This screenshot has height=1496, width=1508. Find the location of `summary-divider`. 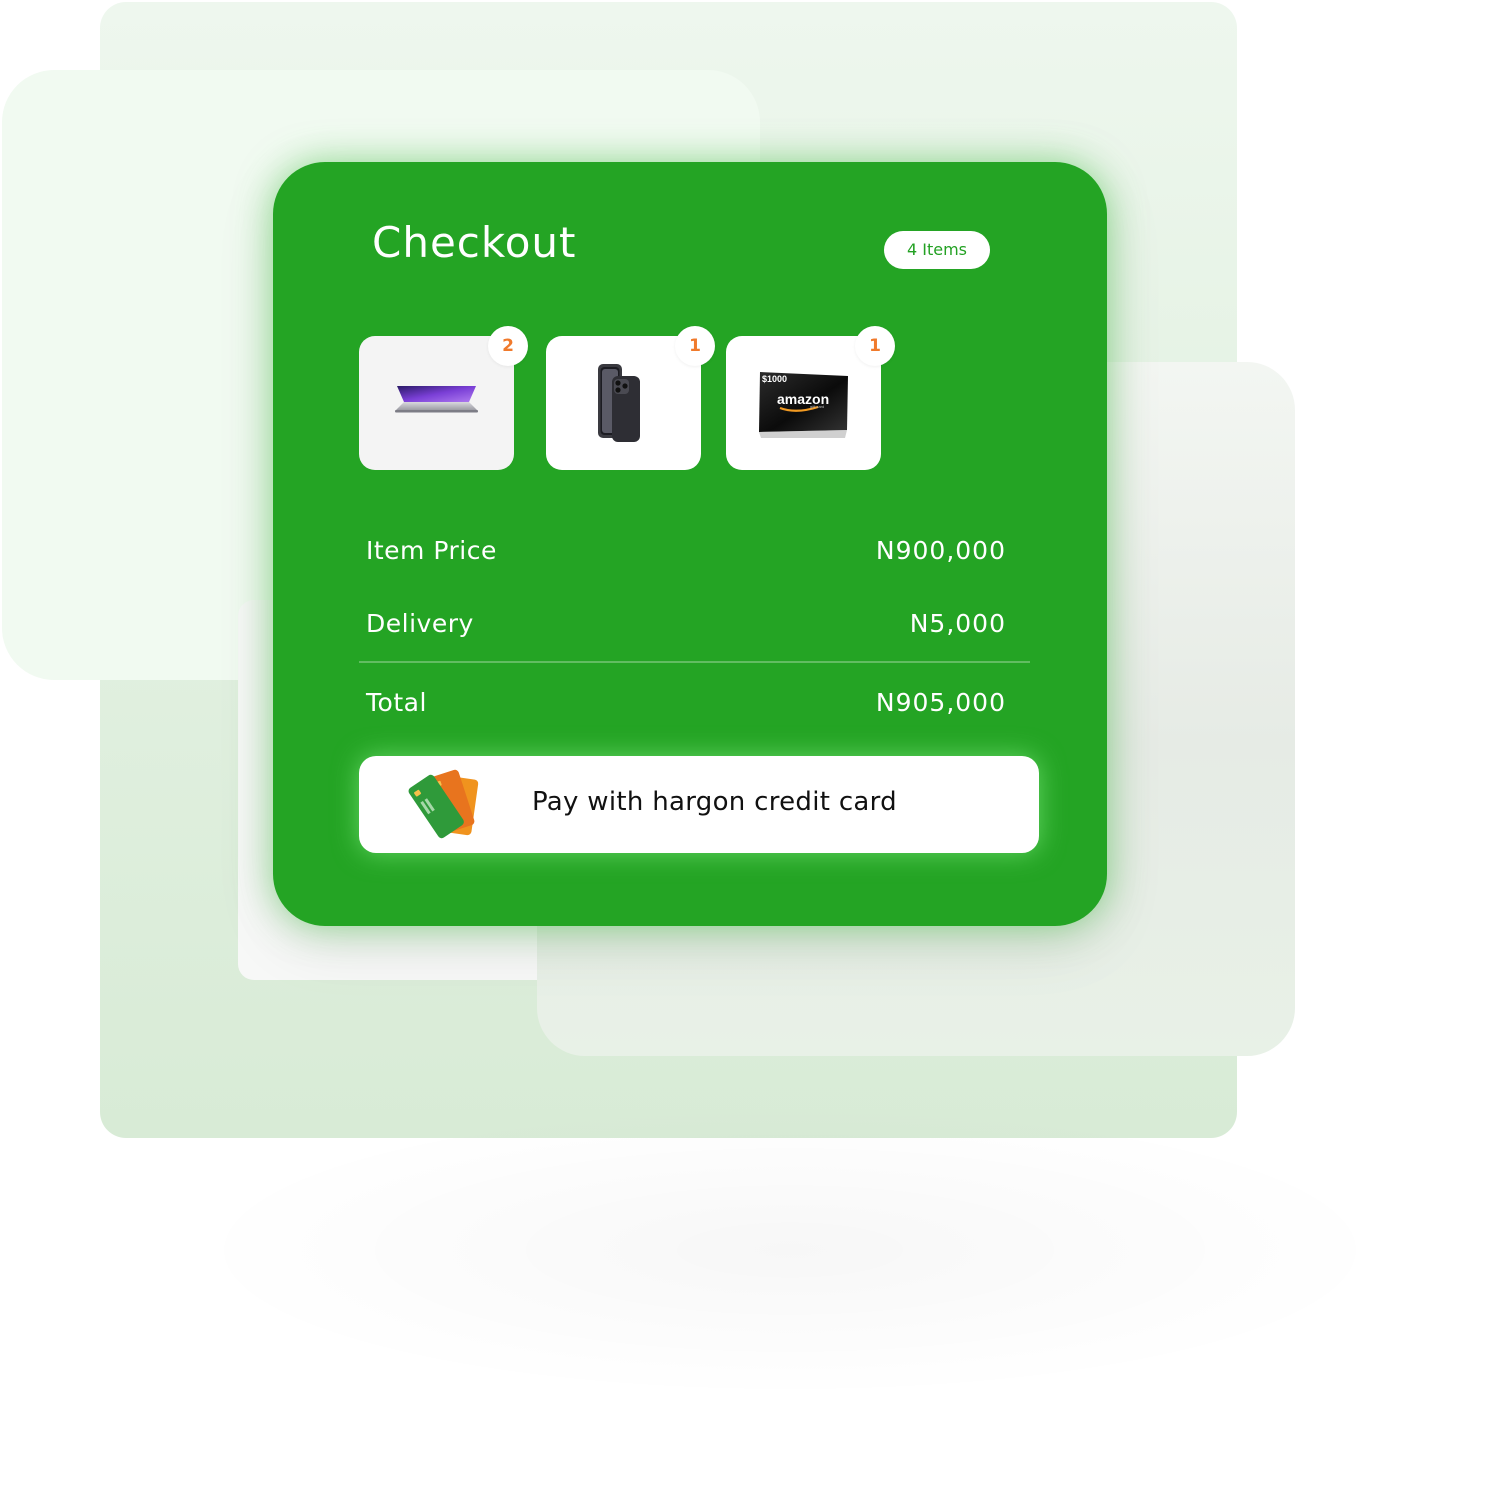

summary-divider is located at coordinates (694, 662).